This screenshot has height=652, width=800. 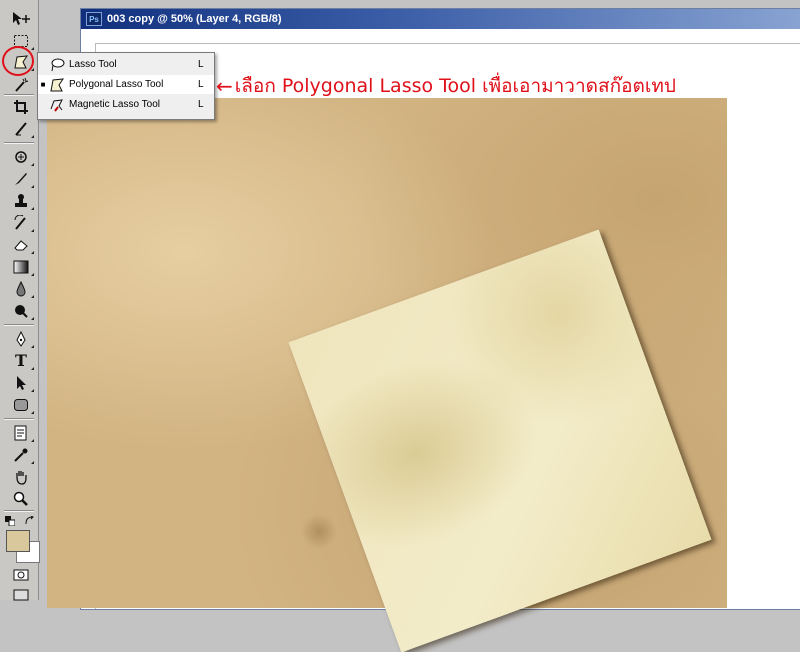 I want to click on menu-item-label: Polygonal Lasso Tool, so click(x=116, y=84).